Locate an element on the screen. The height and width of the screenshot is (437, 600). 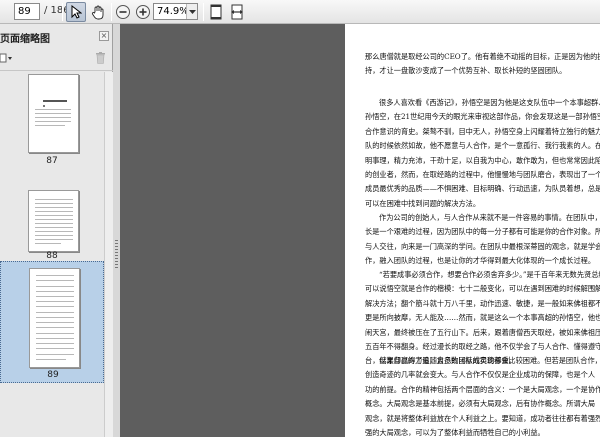
trash-icon is located at coordinates (101, 58).